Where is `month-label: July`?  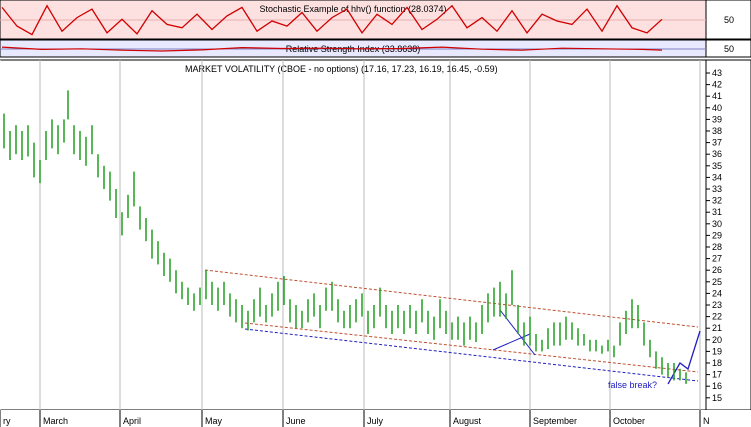 month-label: July is located at coordinates (375, 421).